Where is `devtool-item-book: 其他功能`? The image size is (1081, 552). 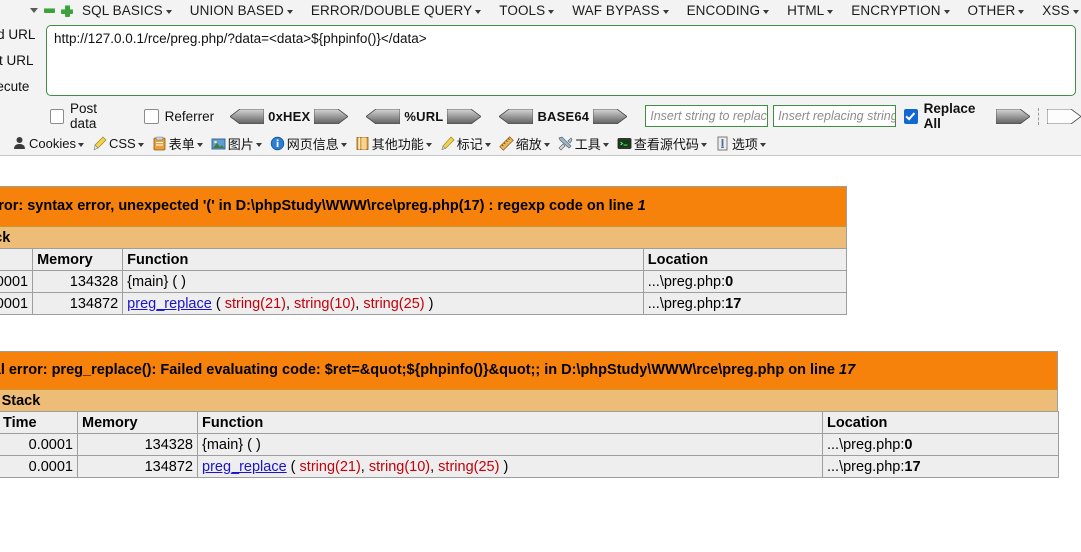 devtool-item-book: 其他功能 is located at coordinates (393, 143).